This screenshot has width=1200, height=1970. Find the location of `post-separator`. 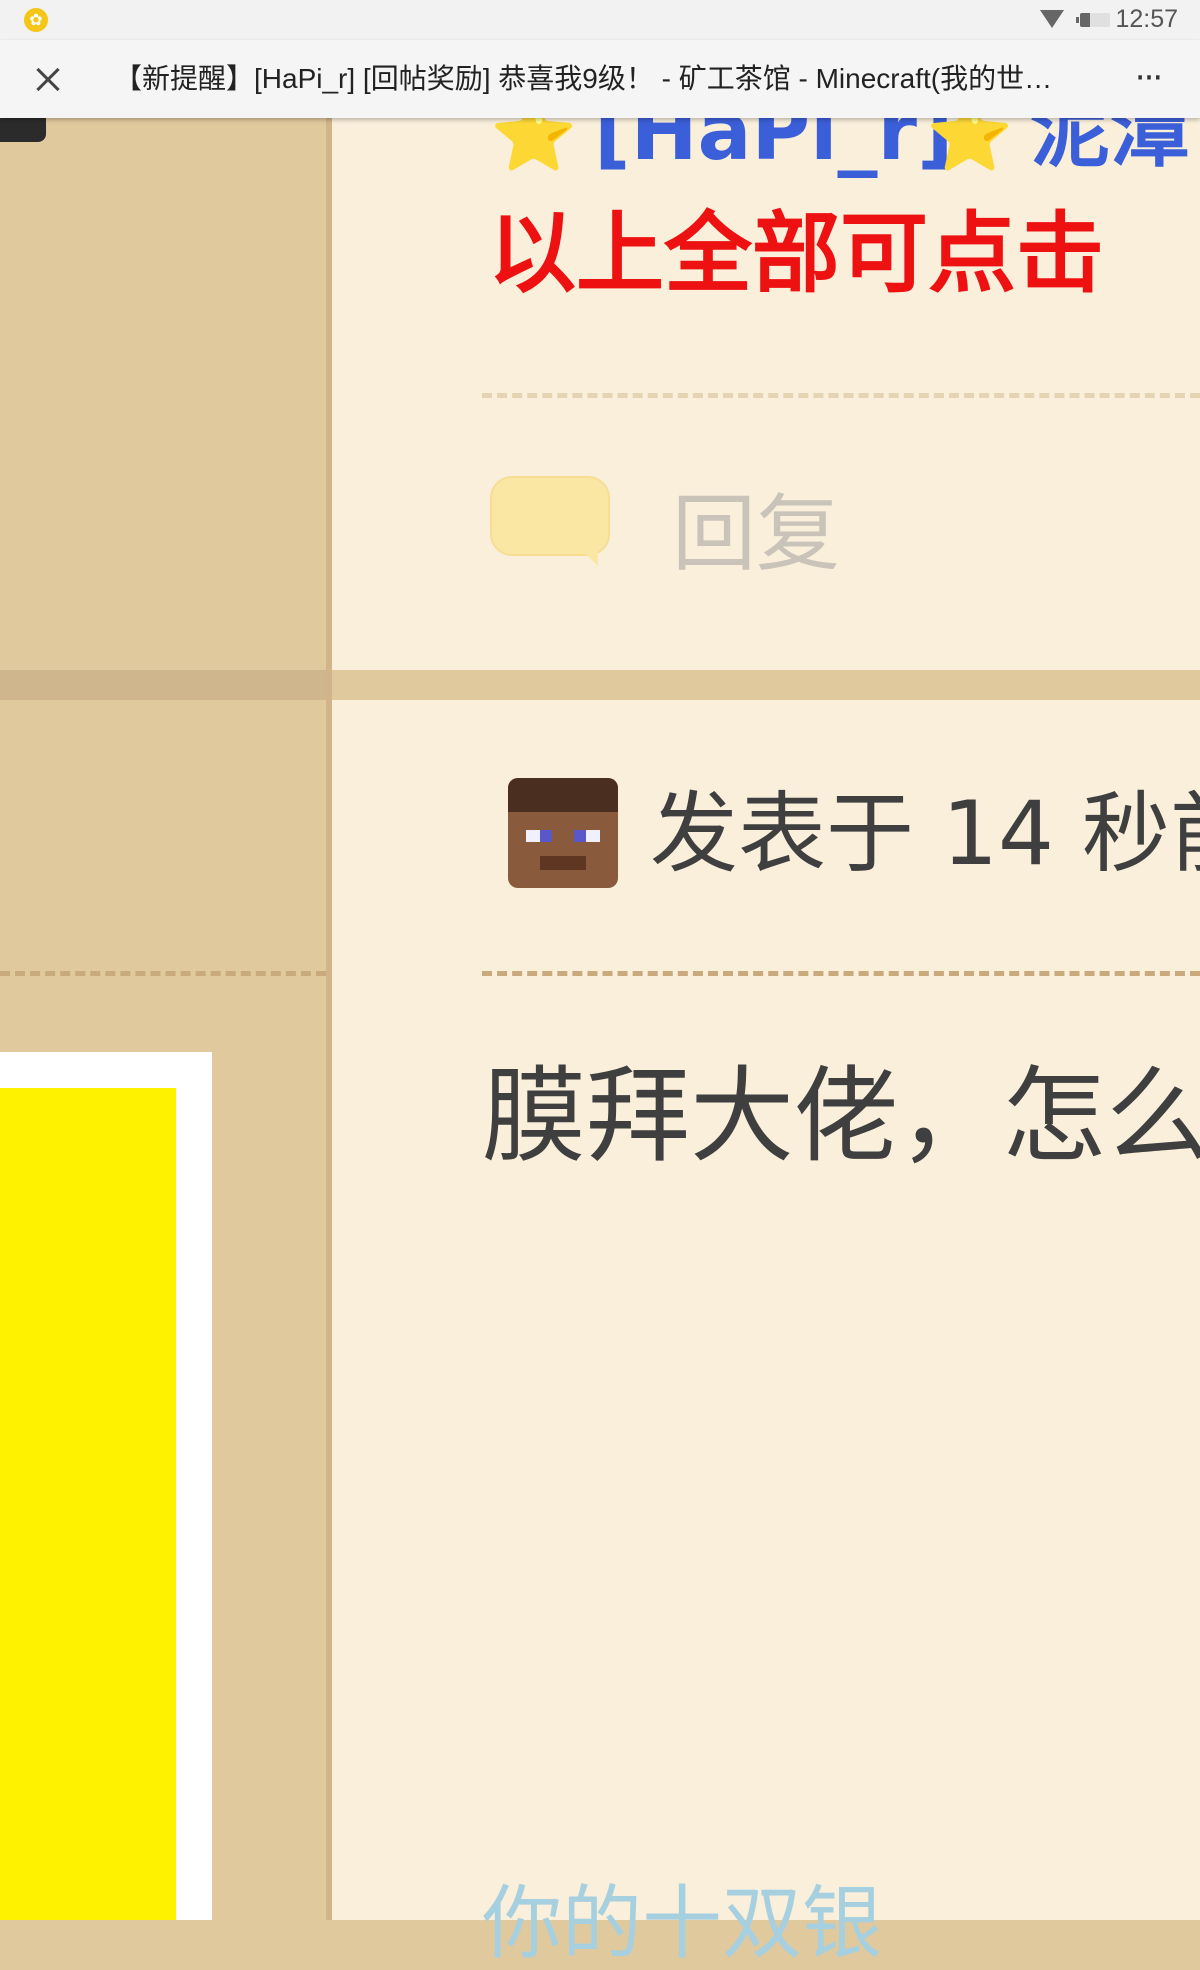

post-separator is located at coordinates (766, 685).